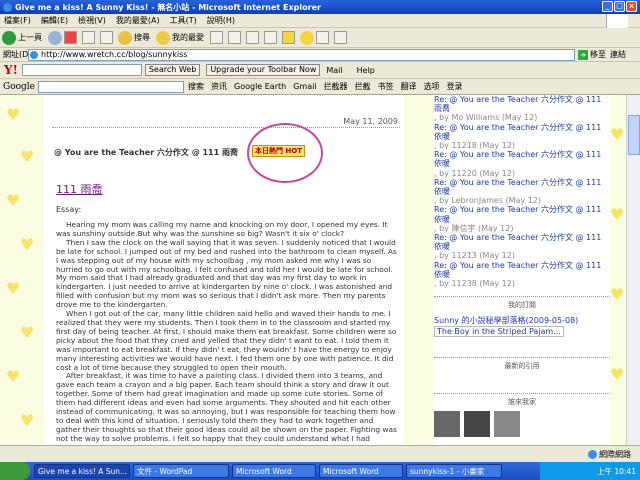 The image size is (640, 480). What do you see at coordinates (221, 20) in the screenshot?
I see `menu-help: 說明(H)` at bounding box center [221, 20].